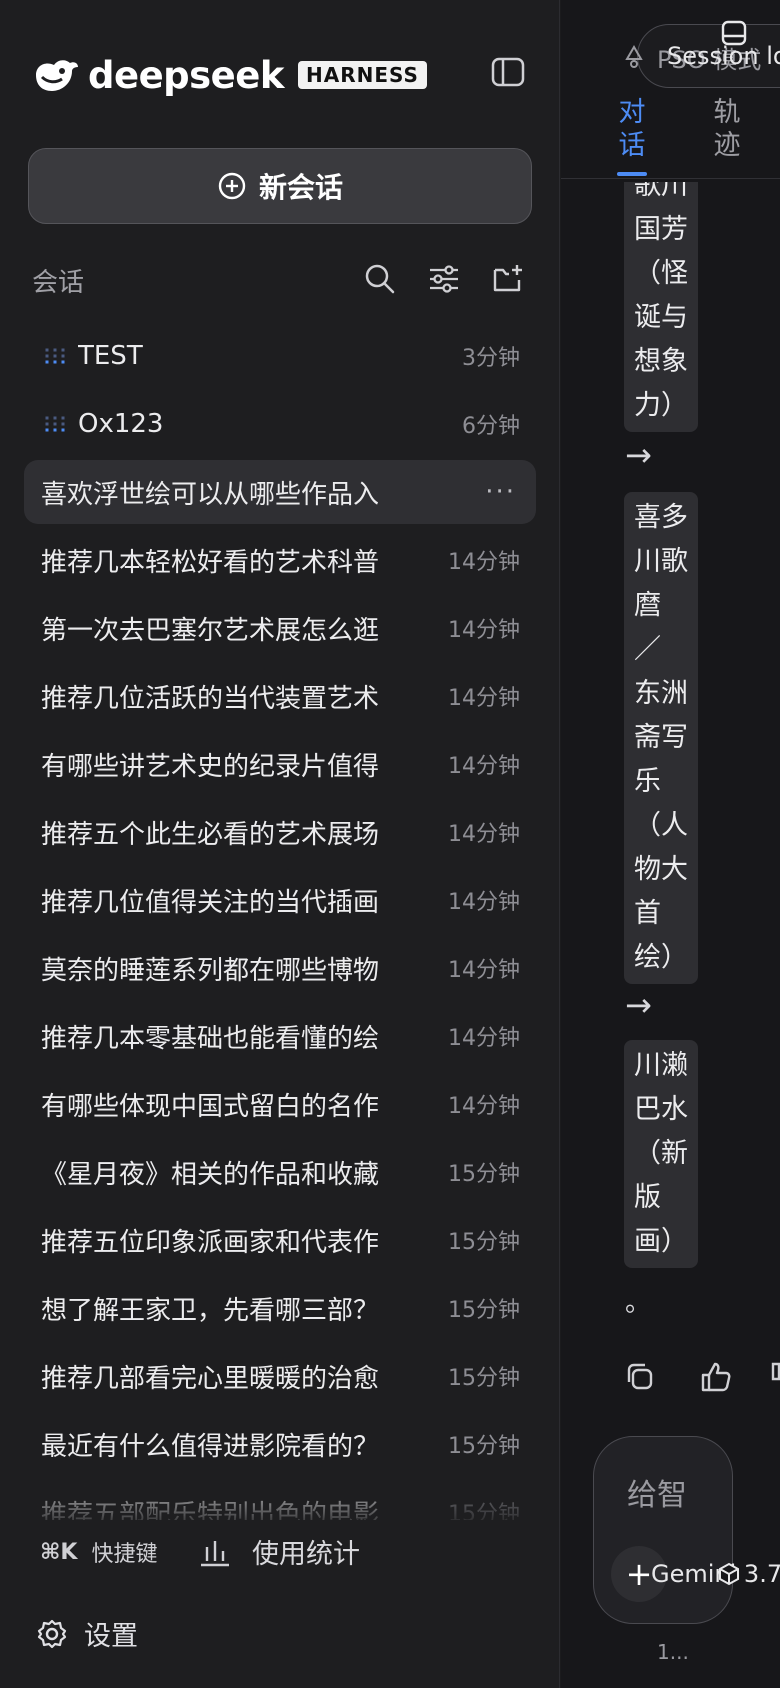  Describe the element at coordinates (280, 832) in the screenshot. I see `conversation-item: 推荐五个此生必看的艺术展场 14分钟` at that location.